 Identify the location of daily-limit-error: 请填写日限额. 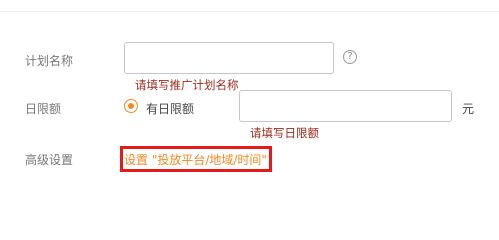
(284, 133).